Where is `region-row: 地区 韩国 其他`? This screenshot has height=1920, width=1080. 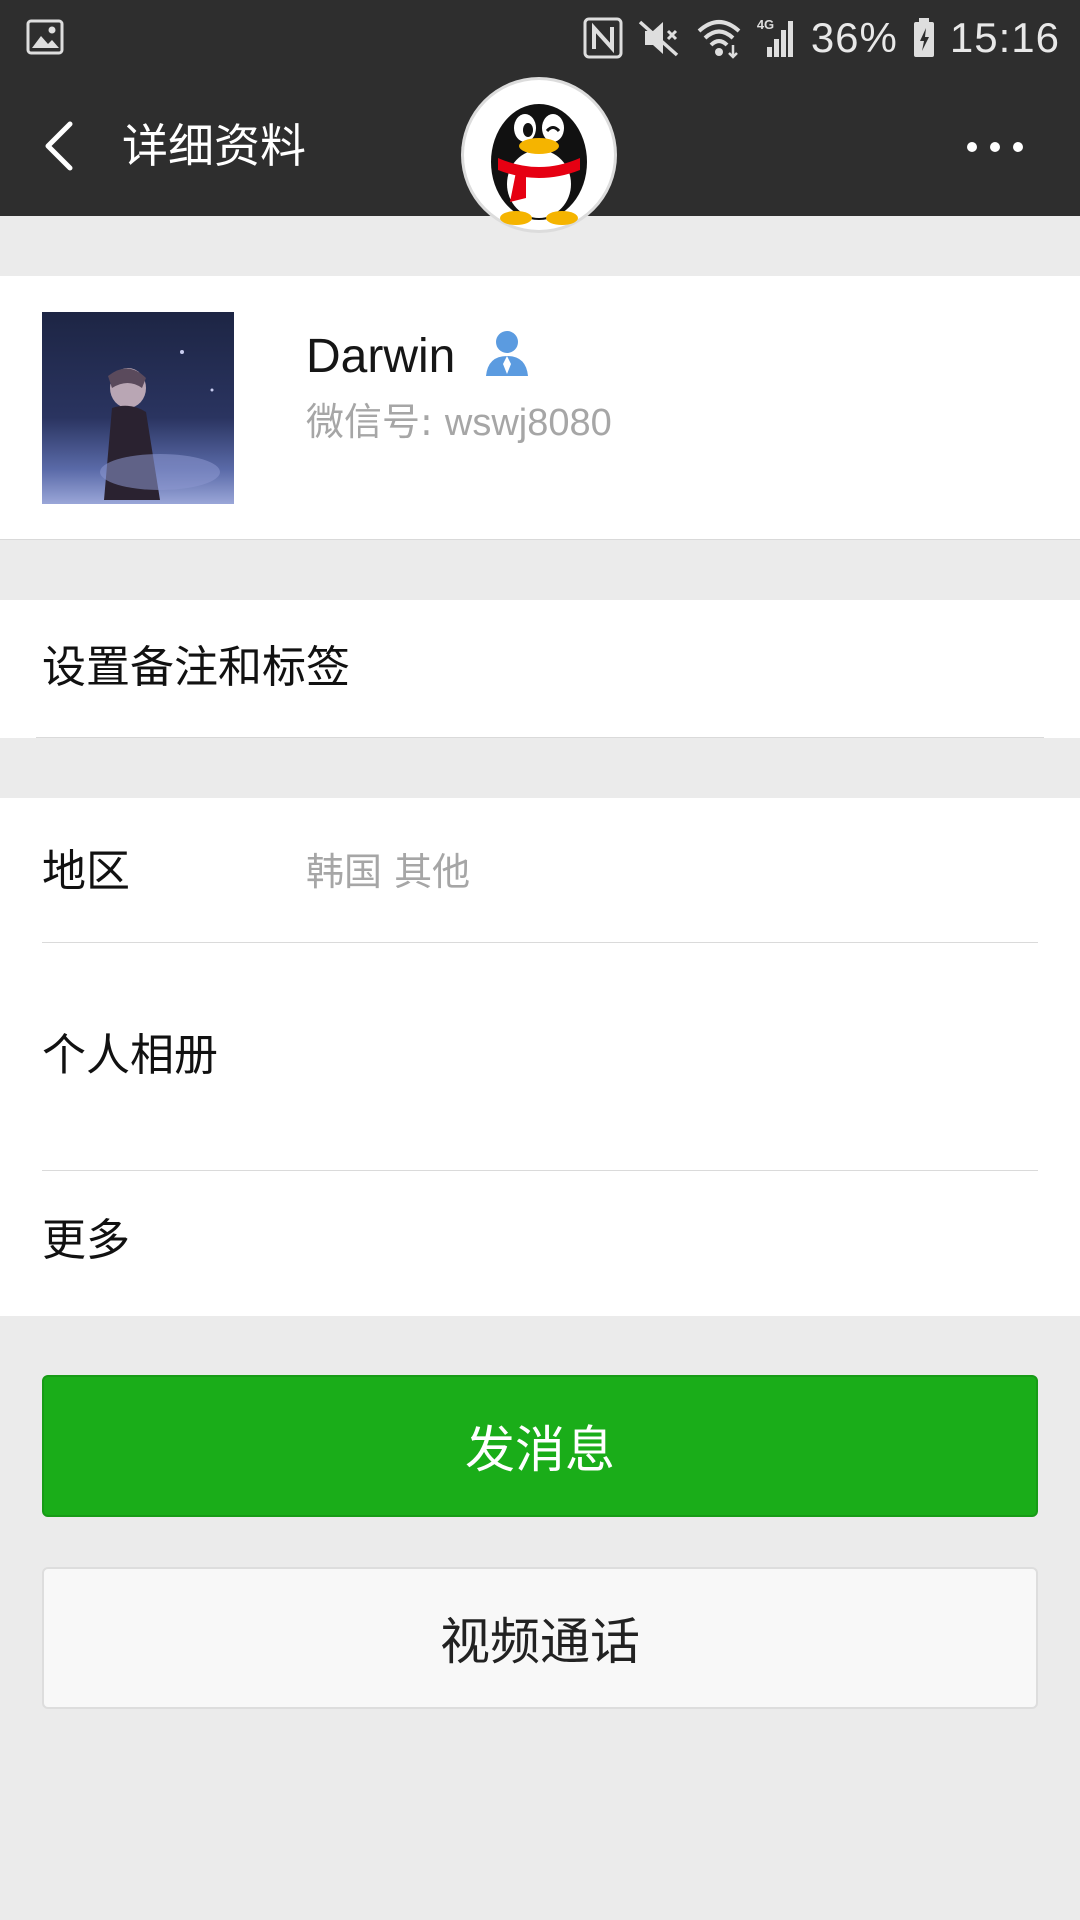 region-row: 地区 韩国 其他 is located at coordinates (540, 870).